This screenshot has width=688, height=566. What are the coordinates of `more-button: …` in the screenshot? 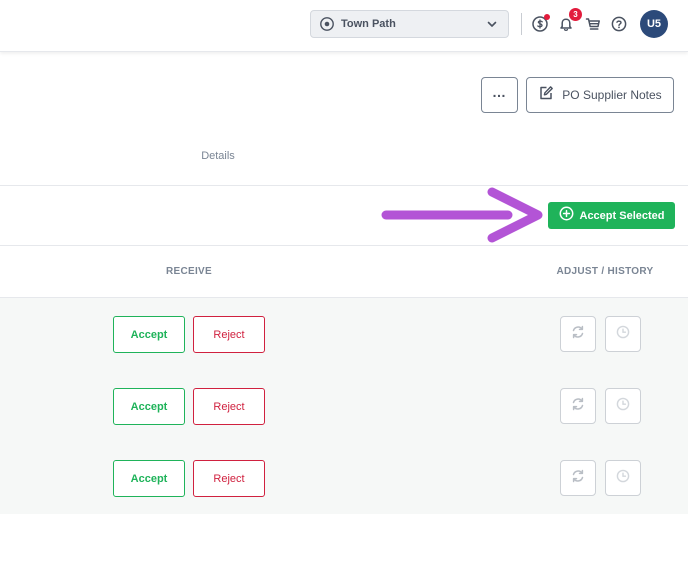 It's located at (499, 95).